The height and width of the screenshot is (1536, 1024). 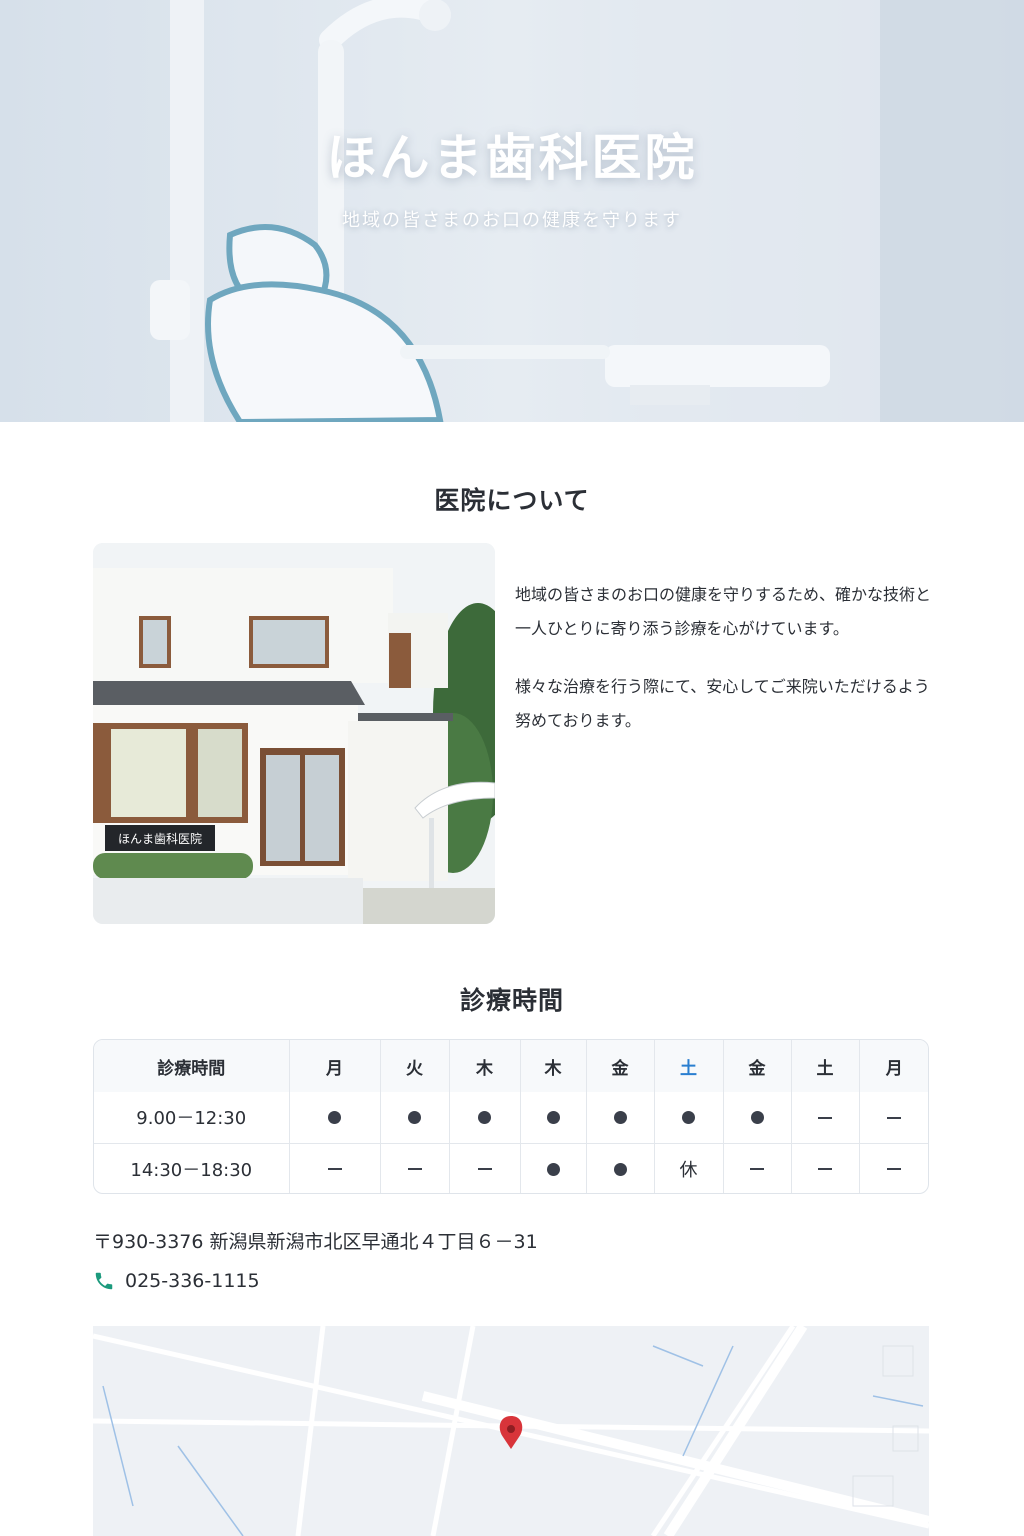 What do you see at coordinates (722, 703) in the screenshot?
I see `about-paragraph: 様々な治療を行う際にて、安心してご来院いただけるよう努めております。` at bounding box center [722, 703].